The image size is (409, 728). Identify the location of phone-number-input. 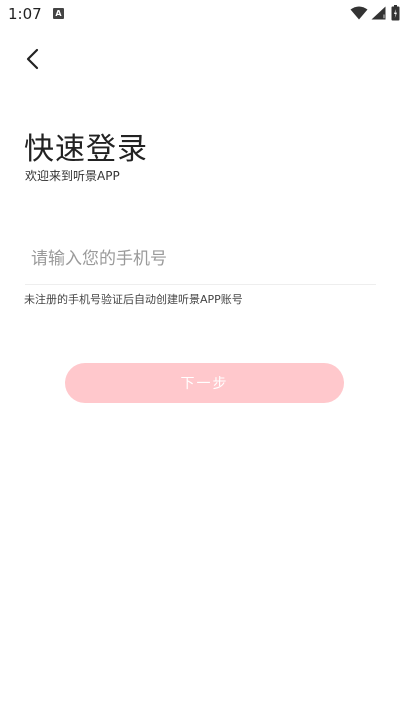
(200, 259).